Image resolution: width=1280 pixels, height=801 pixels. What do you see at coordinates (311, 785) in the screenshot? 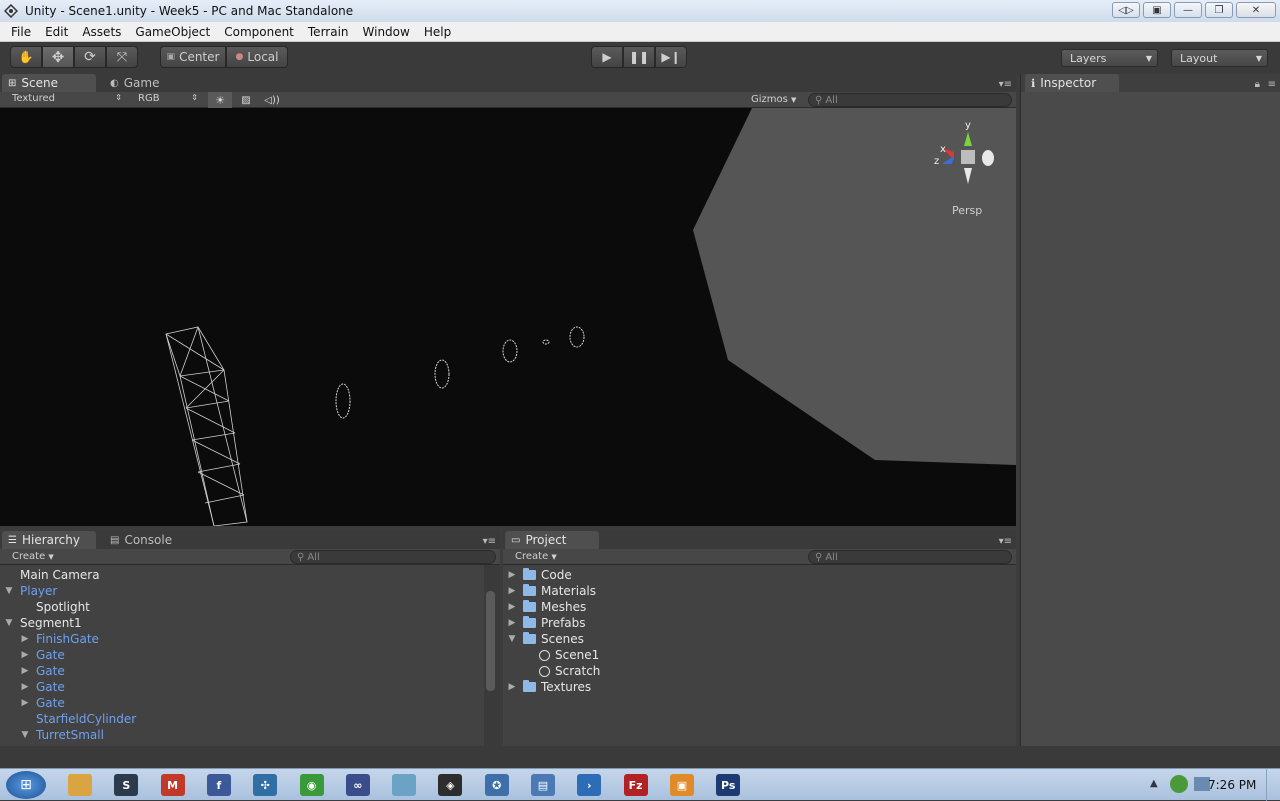
I see `chrome-icon: ◉` at bounding box center [311, 785].